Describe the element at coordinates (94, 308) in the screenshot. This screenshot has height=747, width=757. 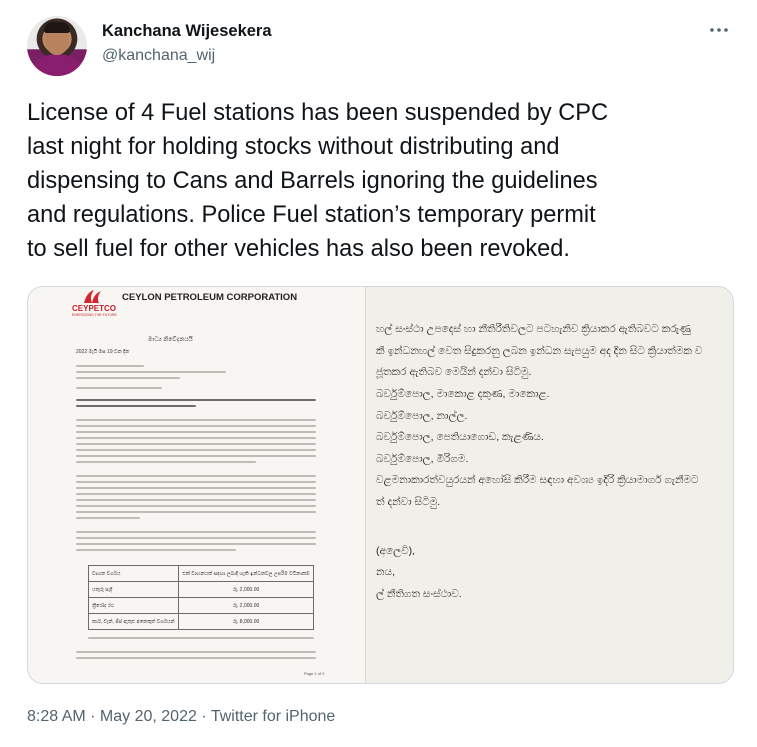
I see `logo-name: CEYPETCO` at that location.